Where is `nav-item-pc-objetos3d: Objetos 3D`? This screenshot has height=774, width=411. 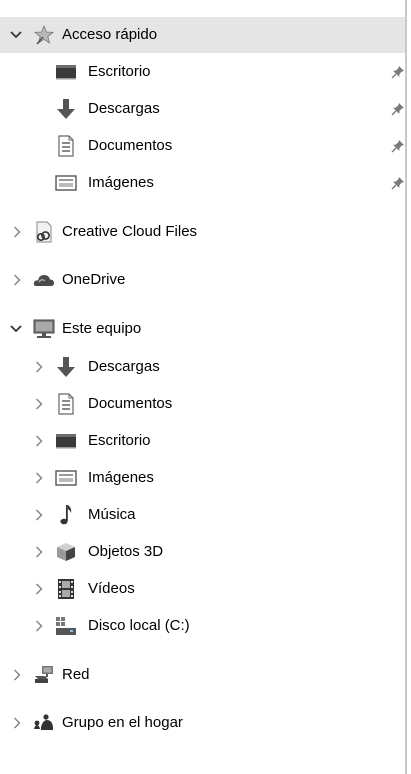 nav-item-pc-objetos3d: Objetos 3D is located at coordinates (202, 552).